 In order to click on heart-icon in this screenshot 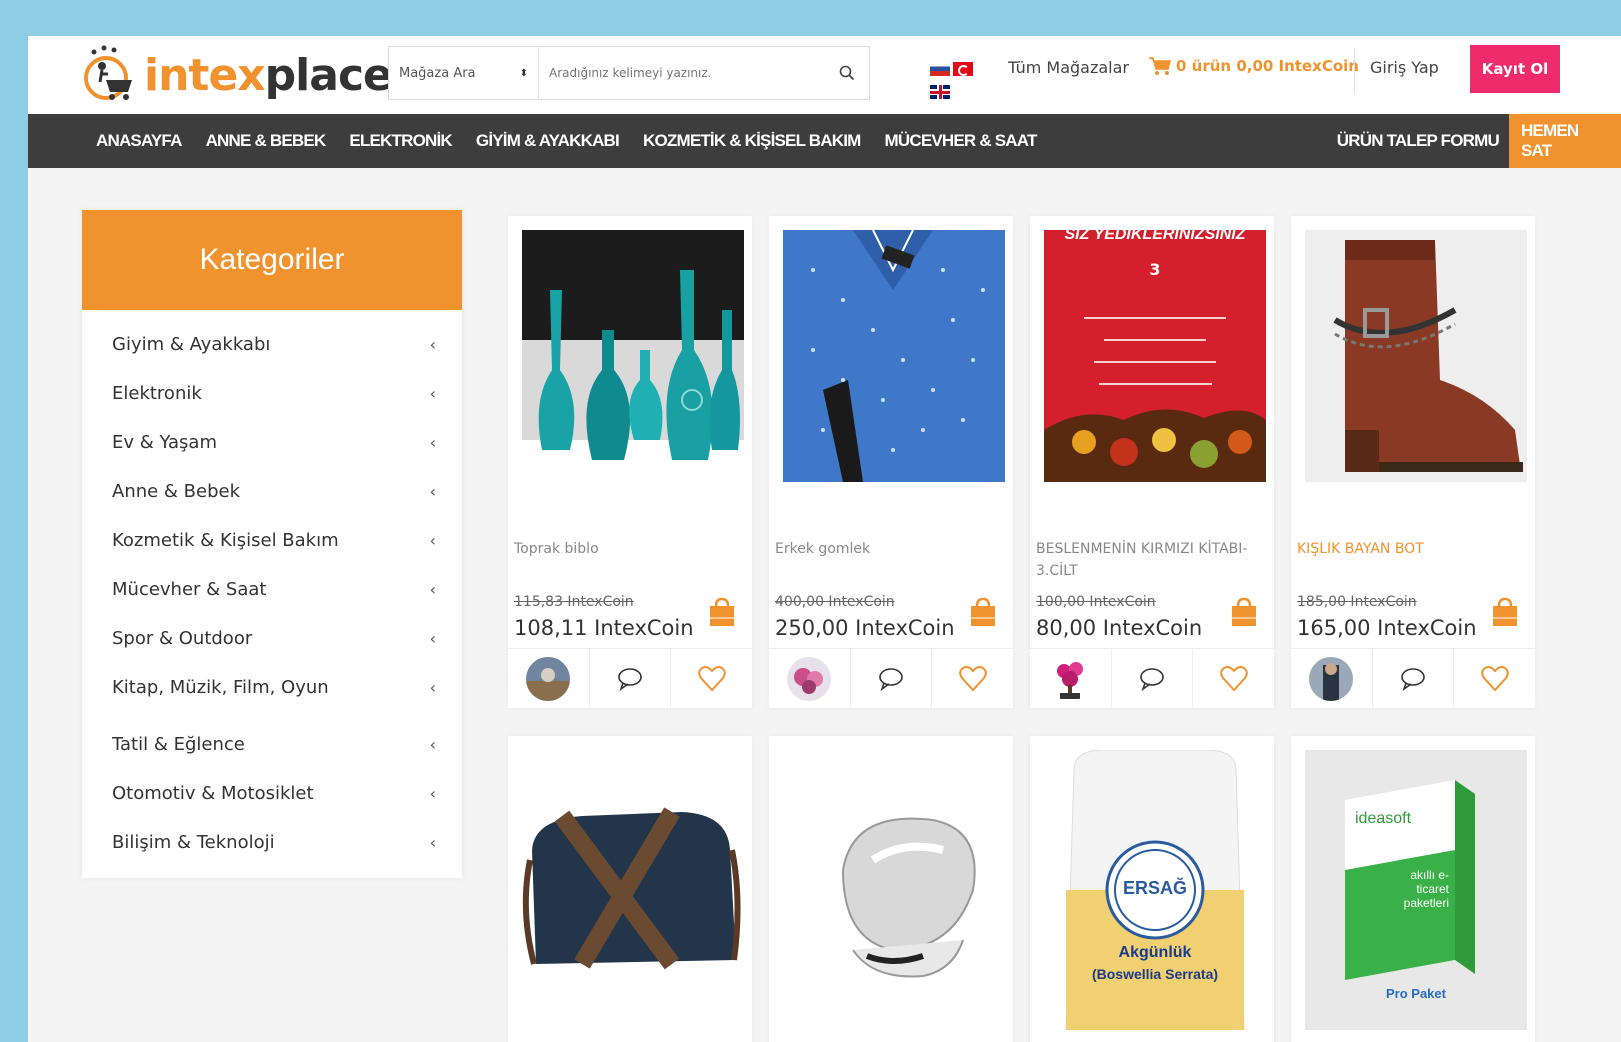, I will do `click(1233, 678)`.